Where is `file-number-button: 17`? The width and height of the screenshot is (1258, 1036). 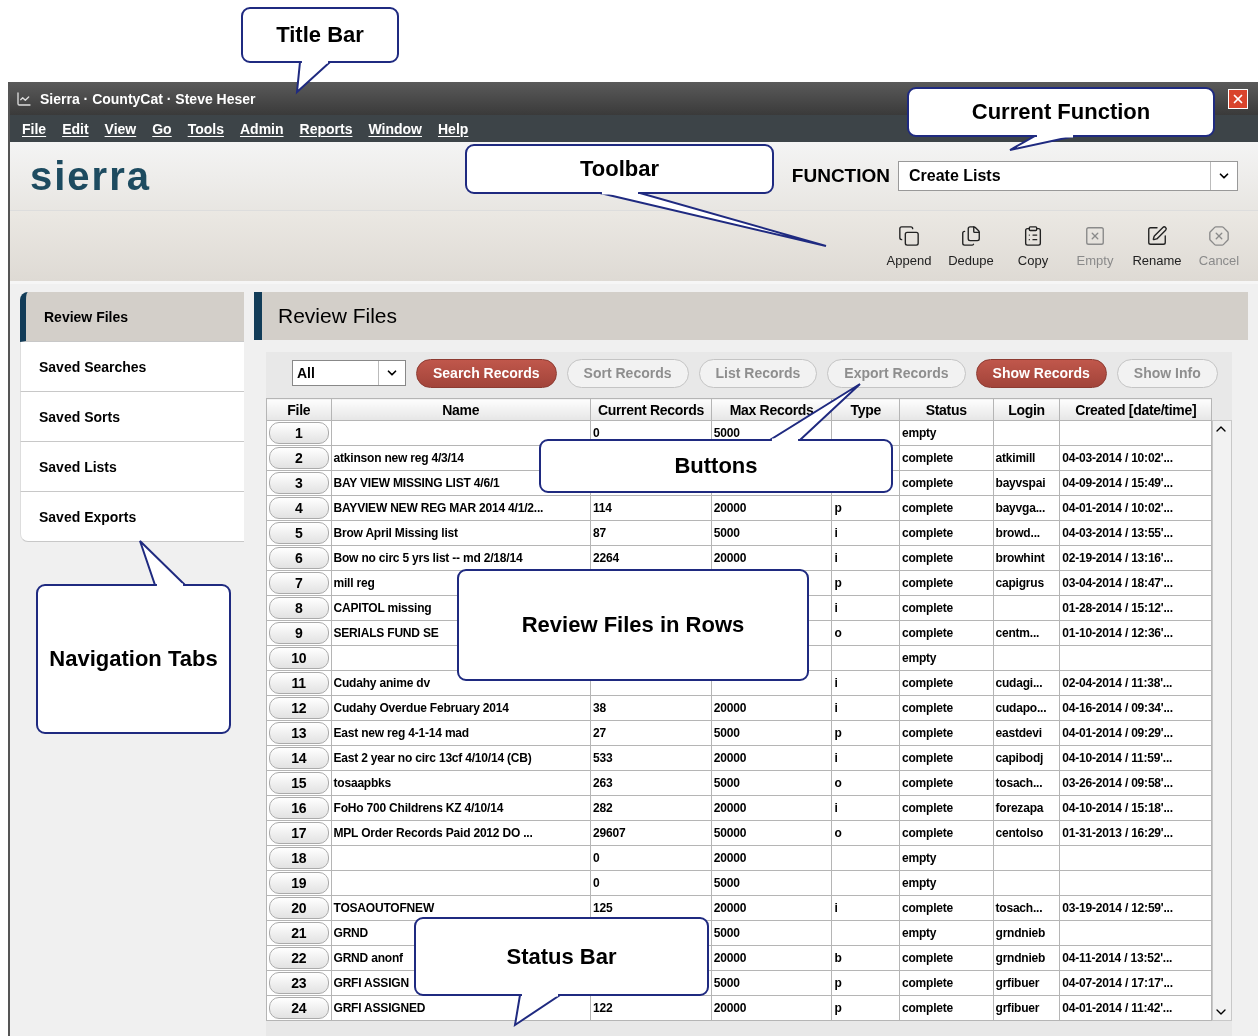 file-number-button: 17 is located at coordinates (299, 833).